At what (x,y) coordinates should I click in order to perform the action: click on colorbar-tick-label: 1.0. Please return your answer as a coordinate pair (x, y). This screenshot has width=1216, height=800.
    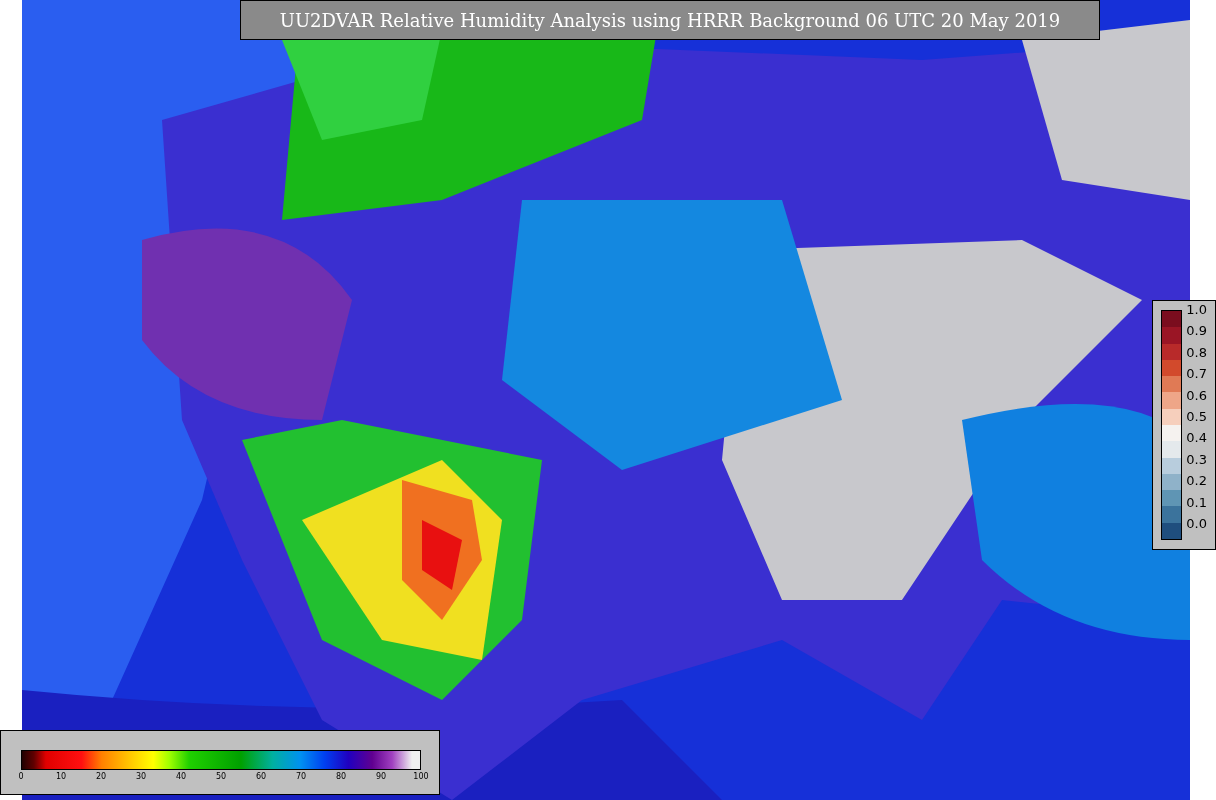
    Looking at the image, I should click on (1196, 310).